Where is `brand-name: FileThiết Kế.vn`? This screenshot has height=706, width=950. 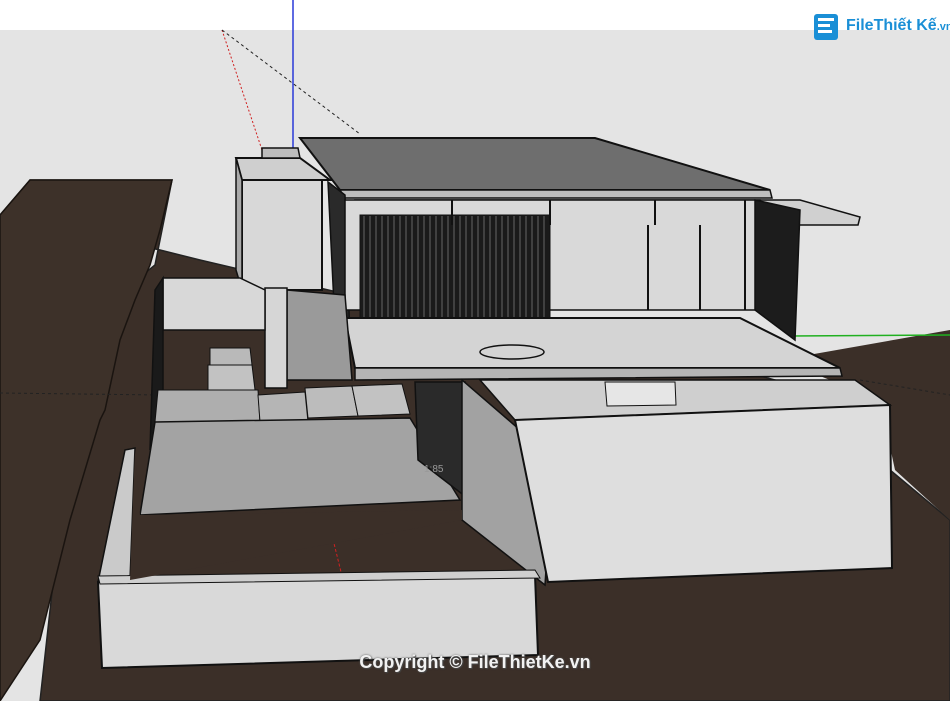
brand-name: FileThiết Kế.vn is located at coordinates (898, 25).